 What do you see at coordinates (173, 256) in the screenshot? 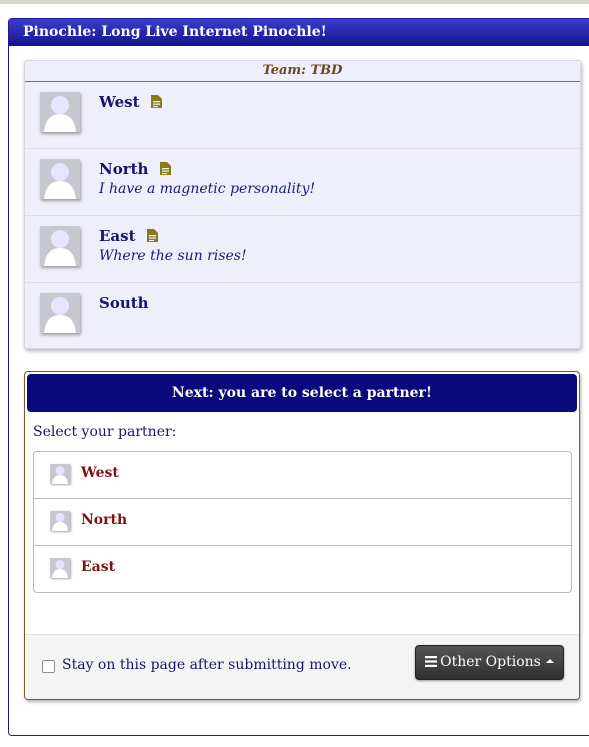
I see `player-quote: Where the sun rises!` at bounding box center [173, 256].